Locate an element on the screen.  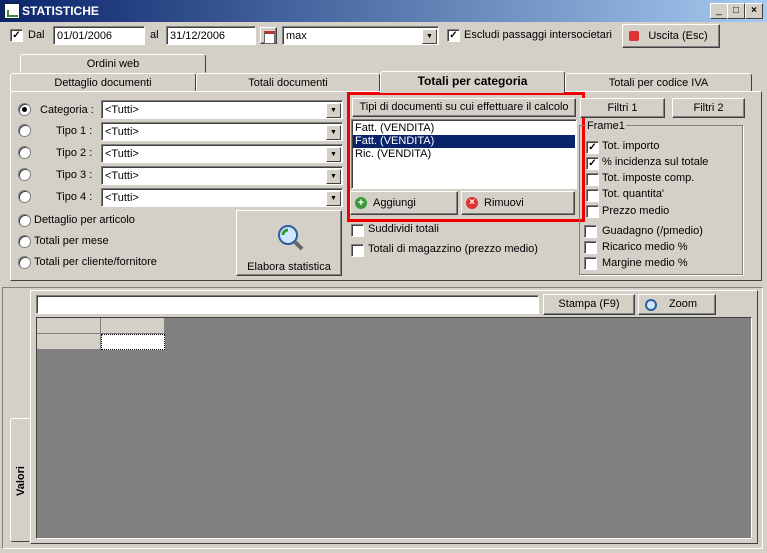
tipo3-label: Tipo 3 : is located at coordinates (74, 175).